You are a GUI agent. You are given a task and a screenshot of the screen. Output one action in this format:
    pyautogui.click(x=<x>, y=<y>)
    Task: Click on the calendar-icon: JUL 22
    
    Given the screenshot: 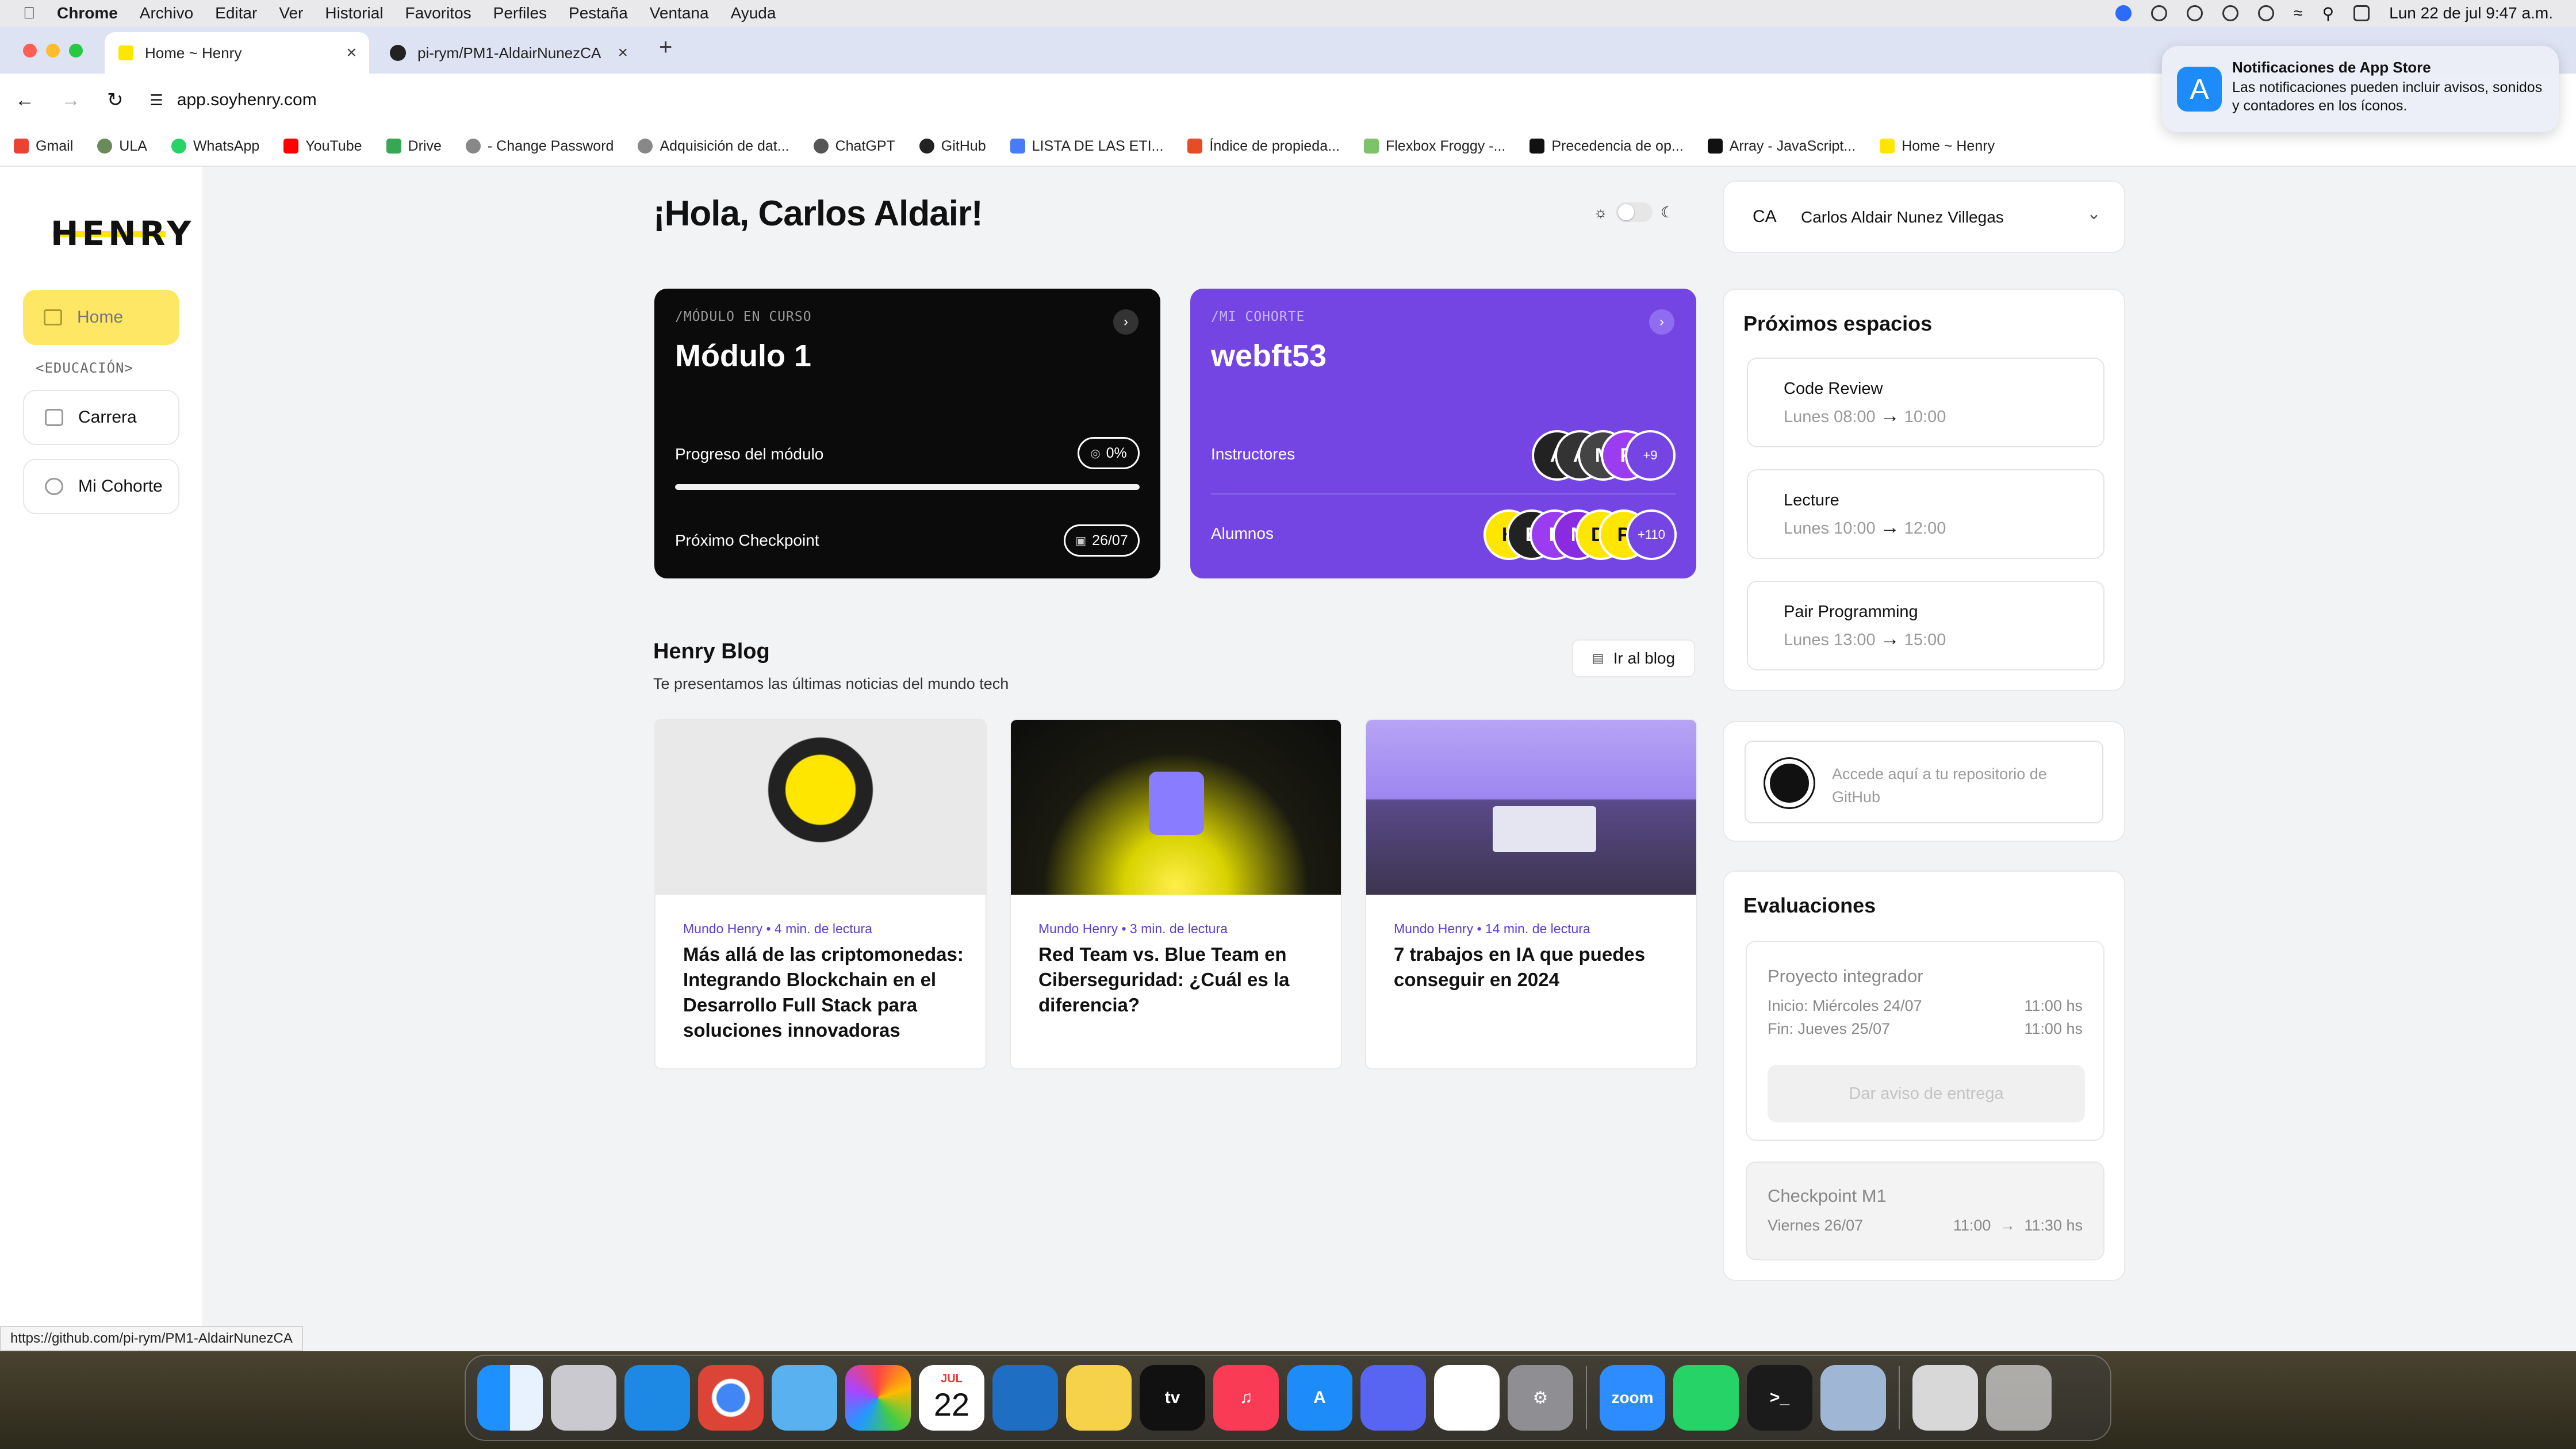 What is the action you would take?
    pyautogui.click(x=951, y=1398)
    